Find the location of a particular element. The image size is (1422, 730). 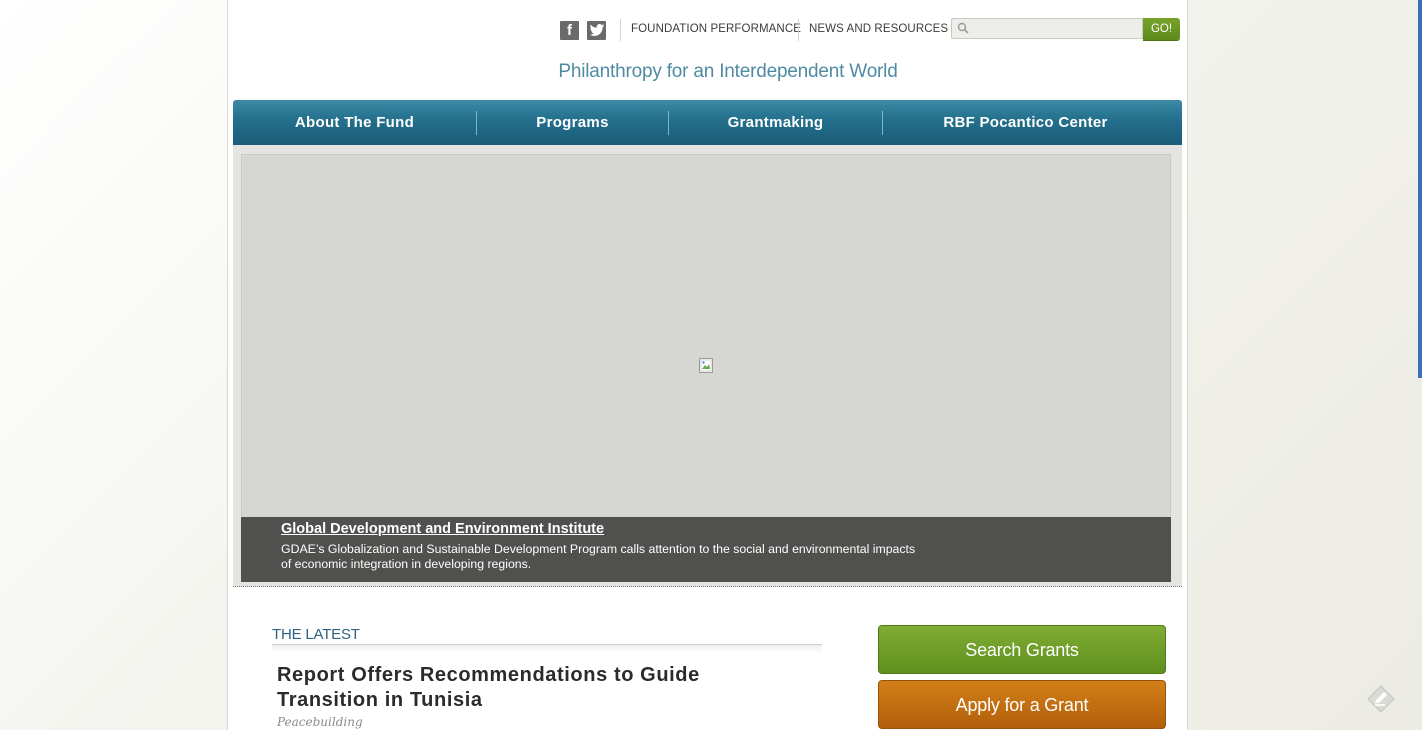

search-input is located at coordinates (1054, 28).